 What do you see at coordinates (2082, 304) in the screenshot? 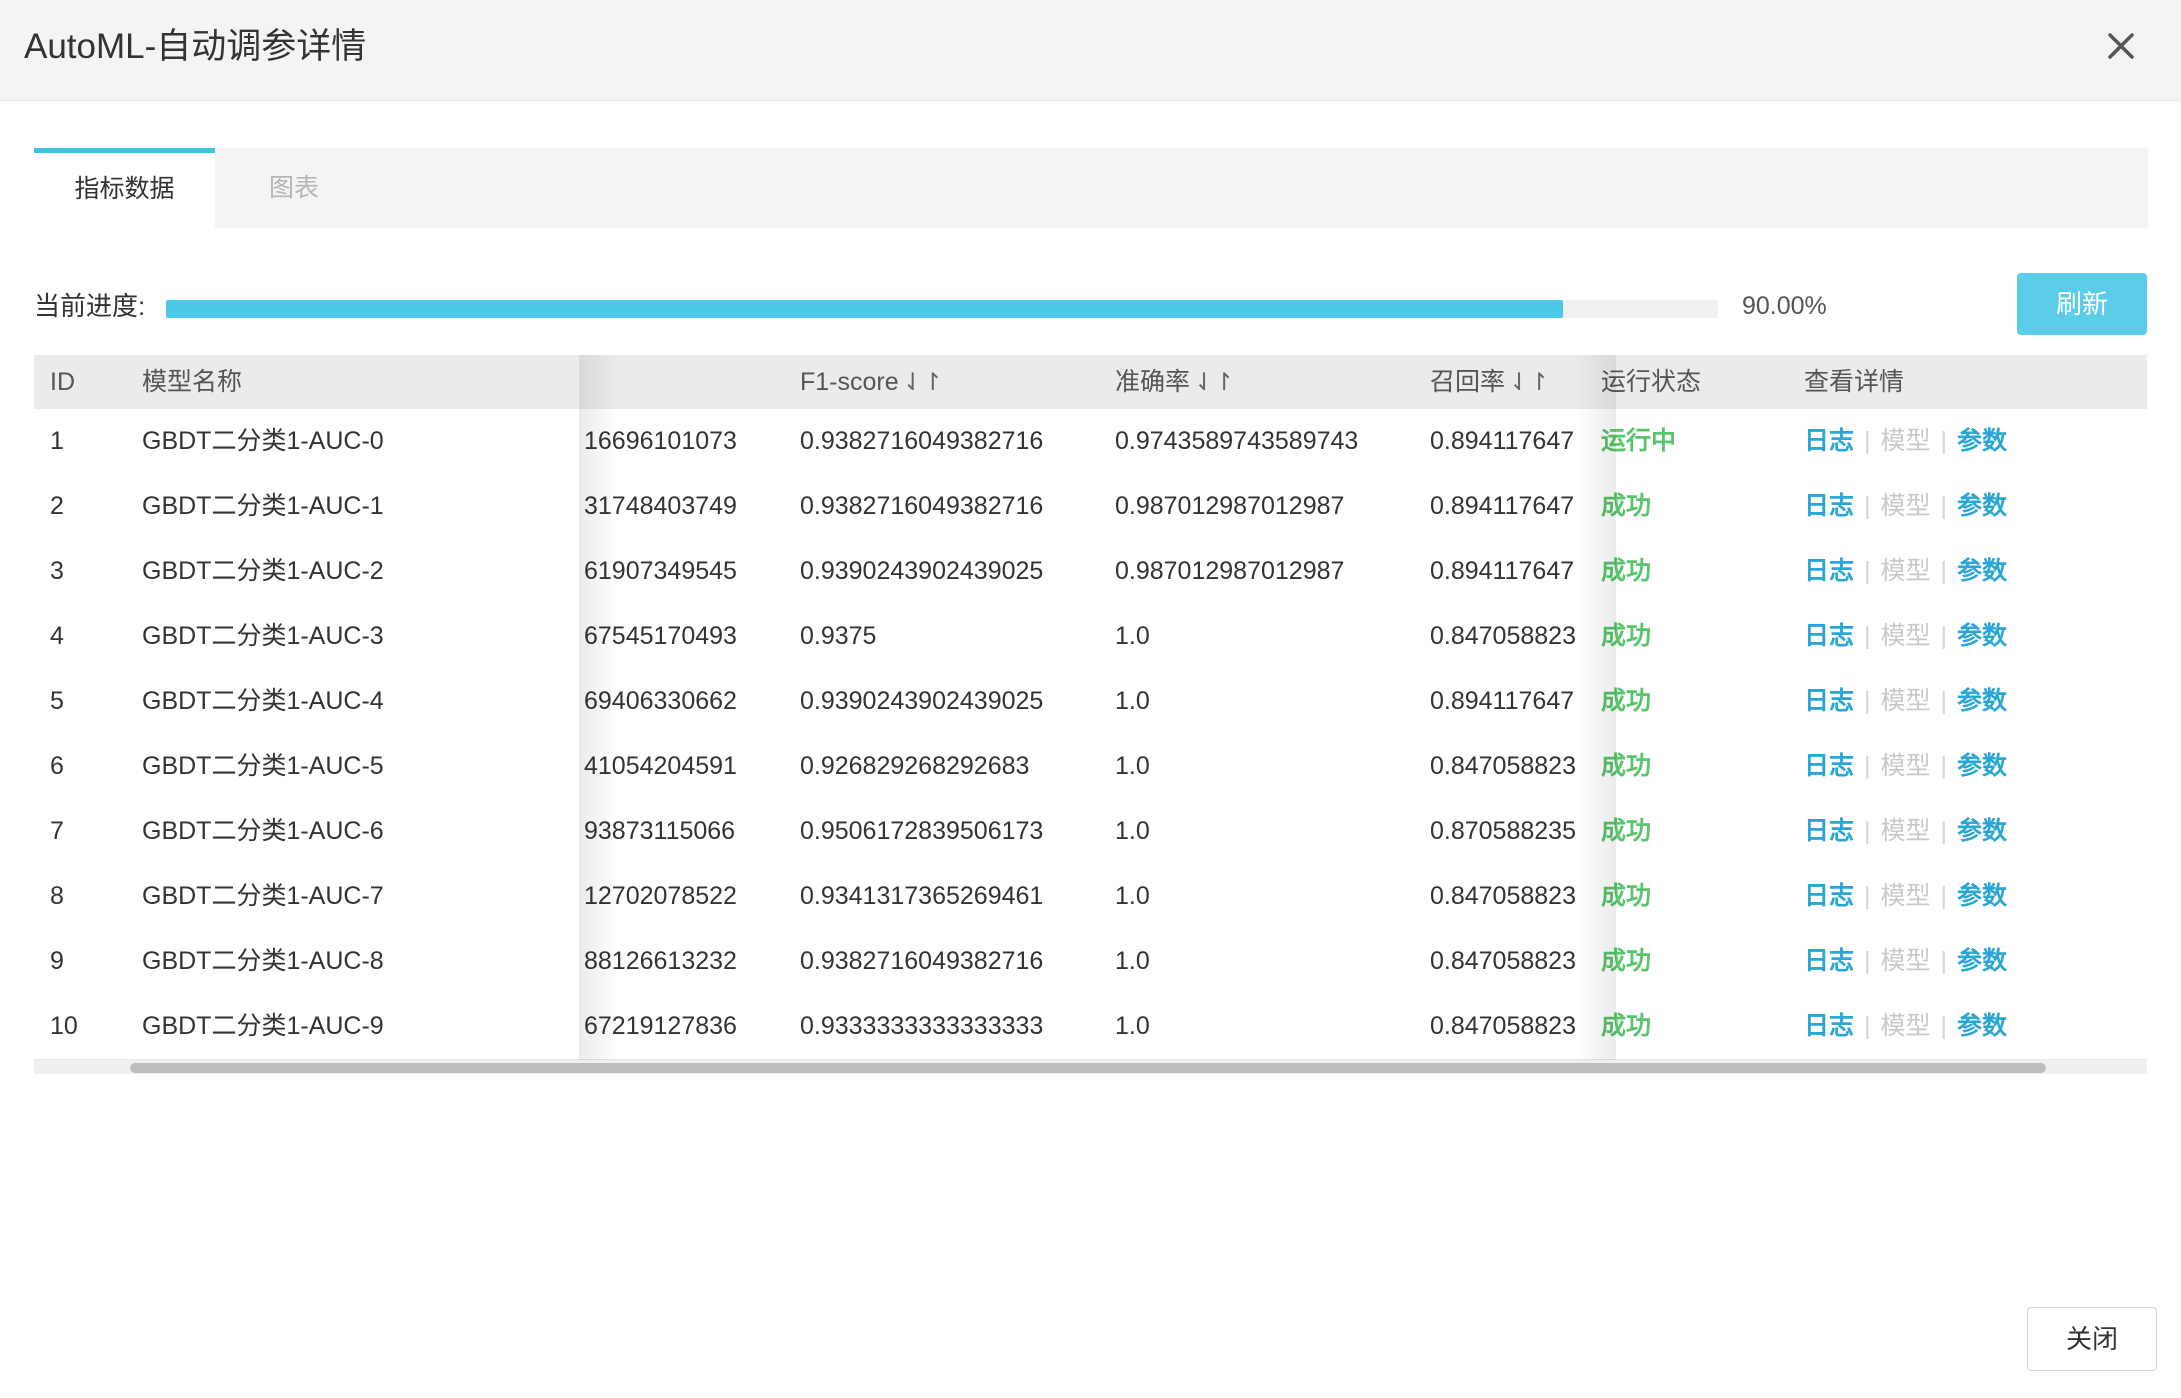
I see `refresh-button: 刷新` at bounding box center [2082, 304].